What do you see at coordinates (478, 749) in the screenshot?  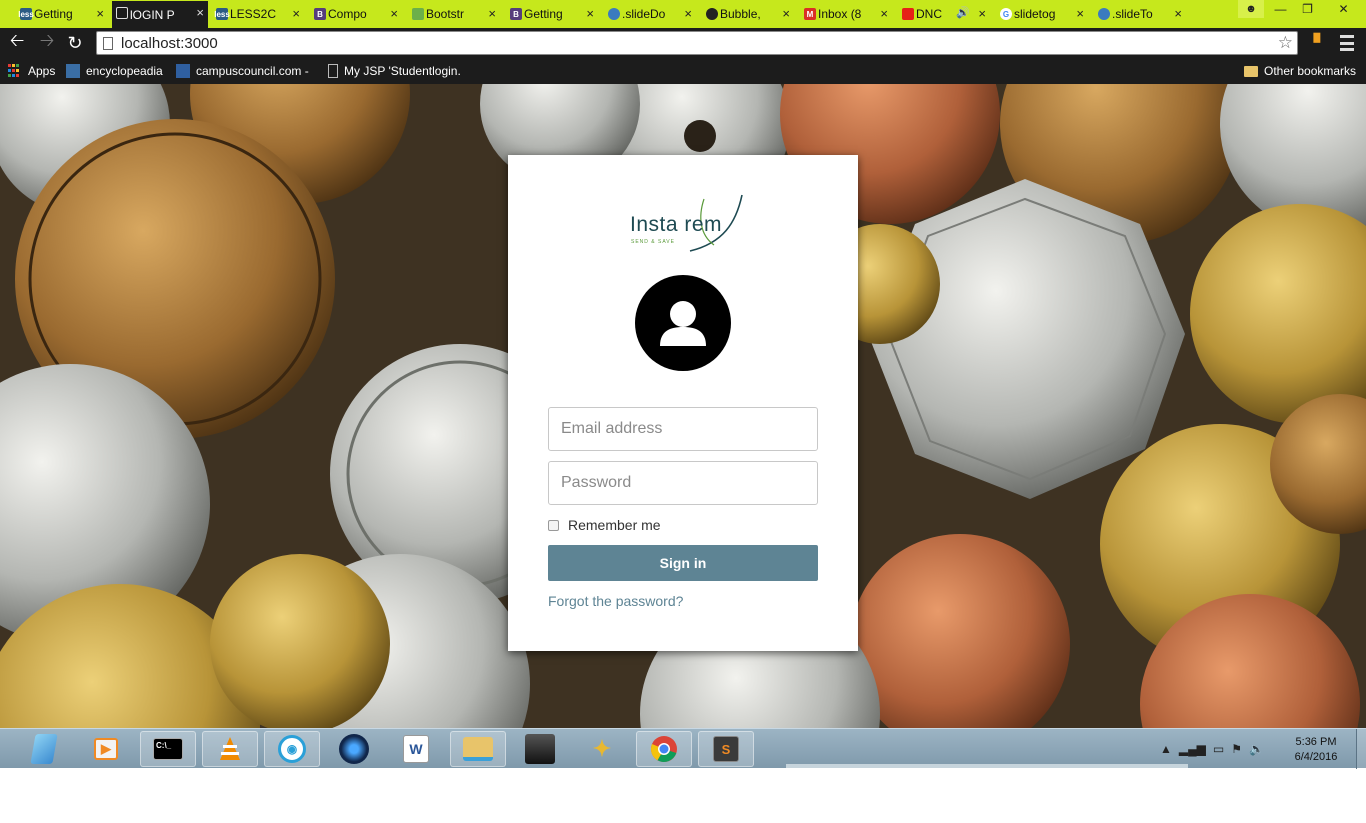 I see `taskbar-explorer-icon` at bounding box center [478, 749].